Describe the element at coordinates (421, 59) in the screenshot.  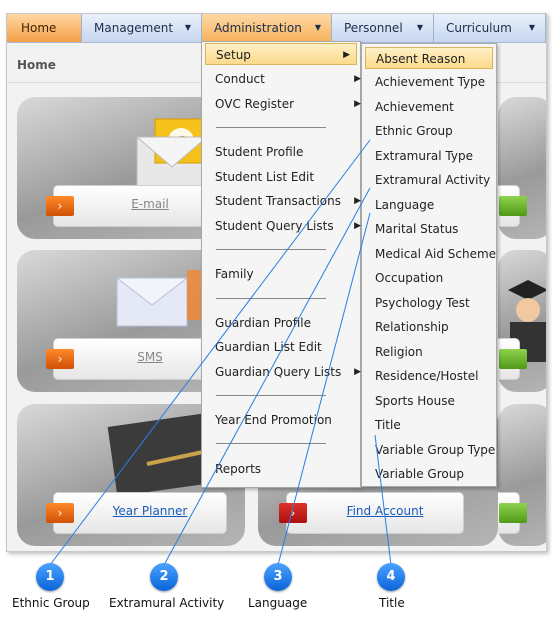
I see `submenu-item-label: Absent Reason` at that location.